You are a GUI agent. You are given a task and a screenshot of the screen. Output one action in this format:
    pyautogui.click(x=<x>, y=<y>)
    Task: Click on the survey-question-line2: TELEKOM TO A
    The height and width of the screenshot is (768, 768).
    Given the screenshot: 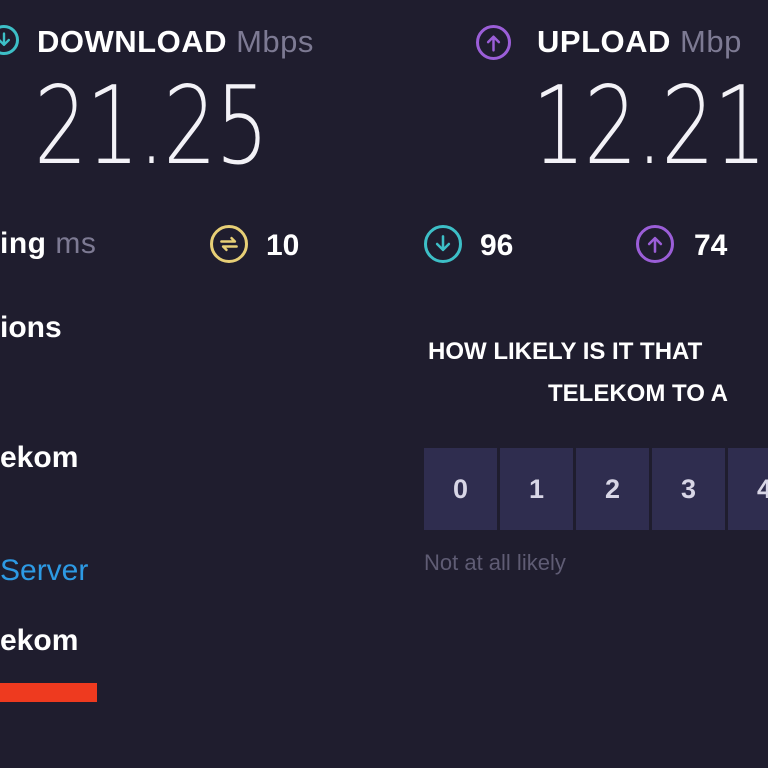 What is the action you would take?
    pyautogui.click(x=638, y=393)
    